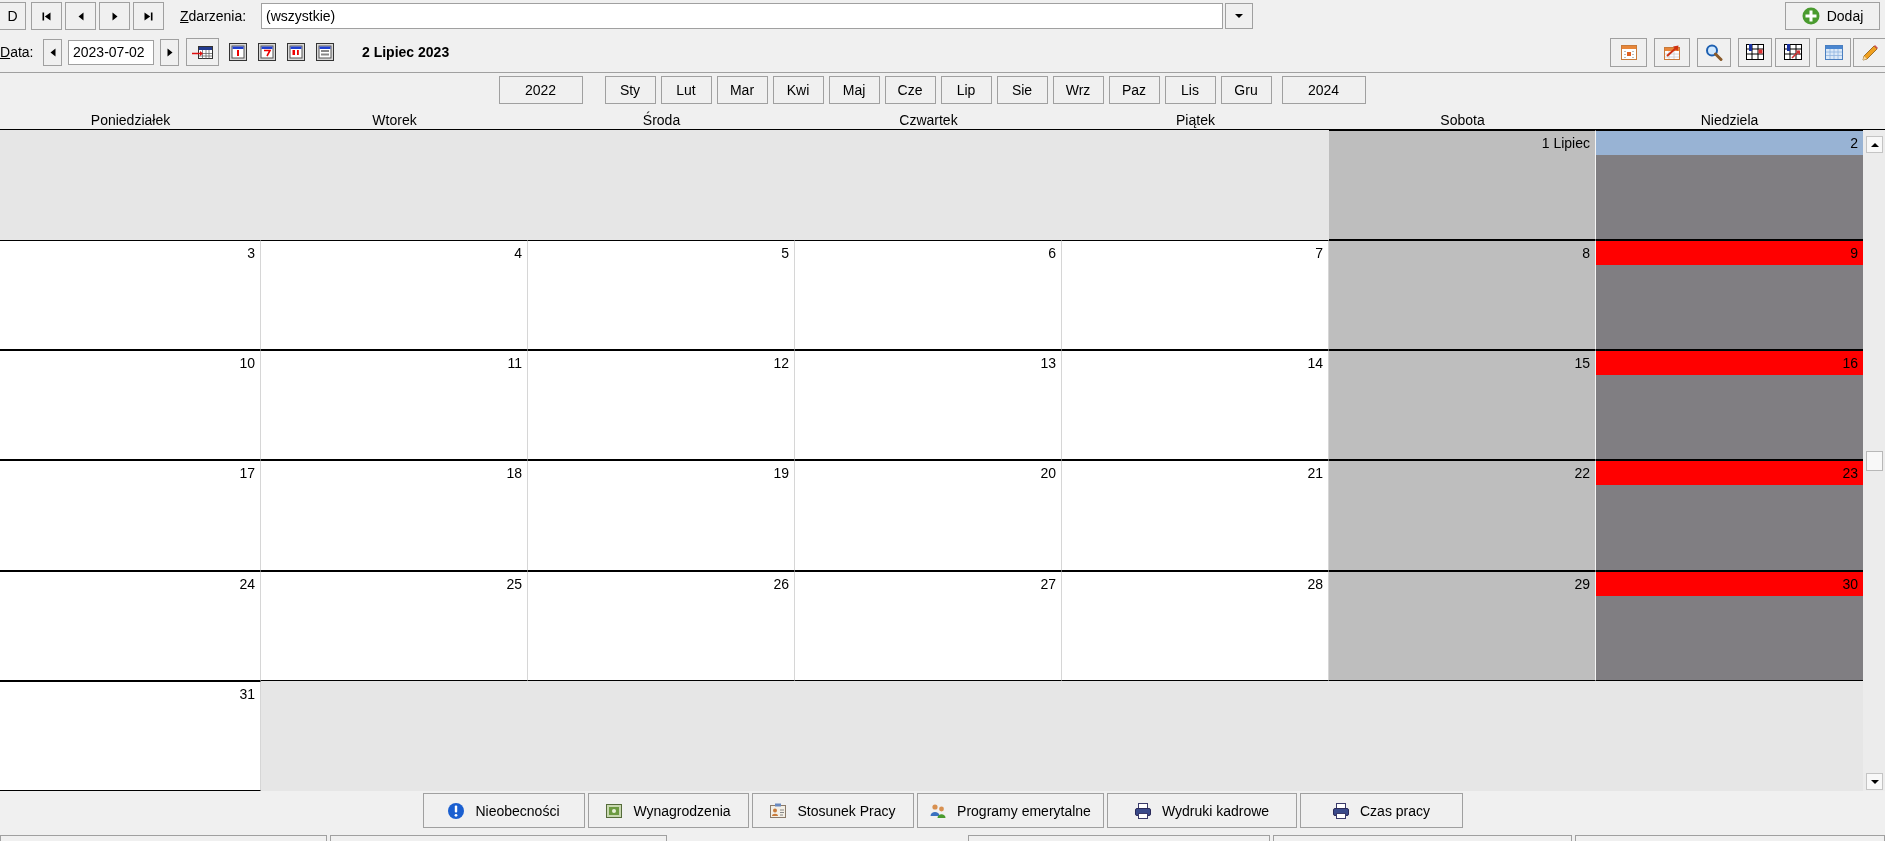 The image size is (1885, 841). Describe the element at coordinates (614, 810) in the screenshot. I see `banknote-icon` at that location.